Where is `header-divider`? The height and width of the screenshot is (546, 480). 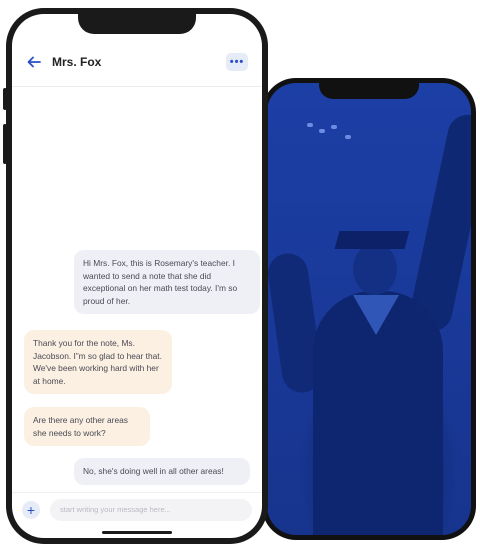 header-divider is located at coordinates (137, 86).